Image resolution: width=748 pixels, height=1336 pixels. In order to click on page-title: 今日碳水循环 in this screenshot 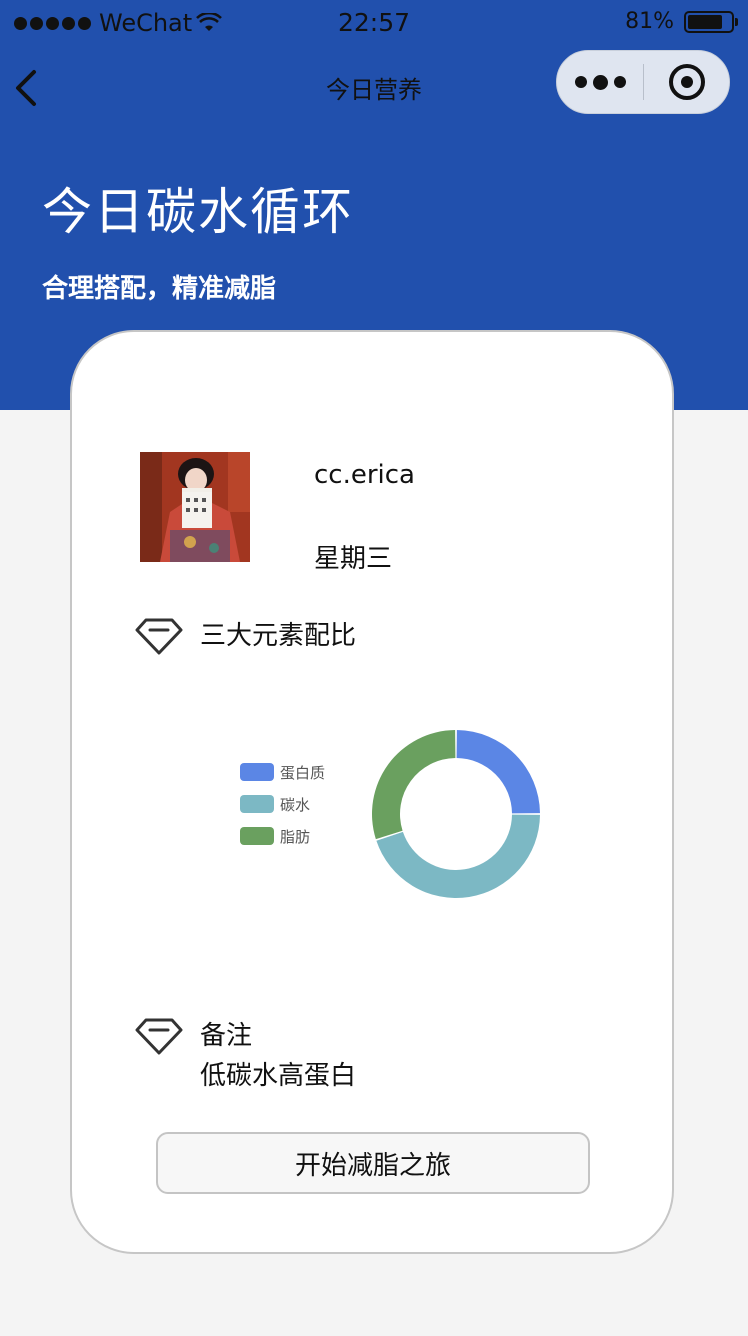, I will do `click(198, 212)`.